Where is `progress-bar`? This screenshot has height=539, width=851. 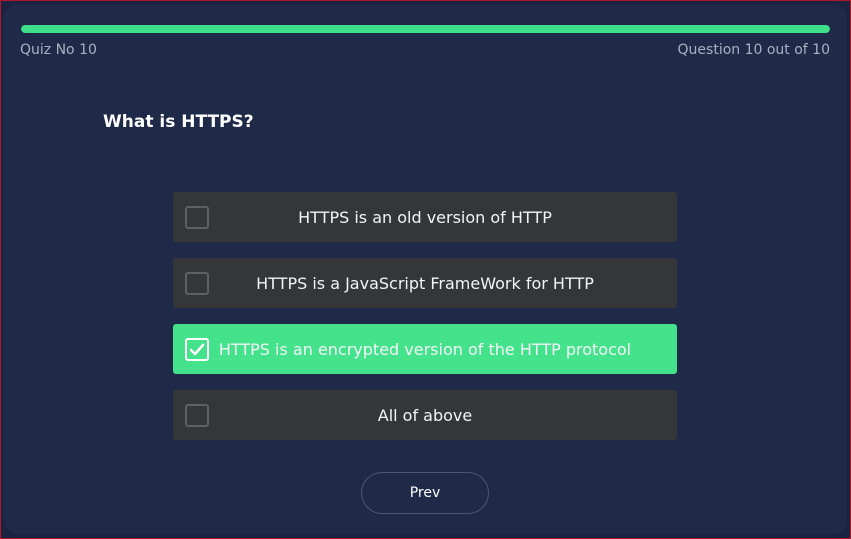 progress-bar is located at coordinates (425, 29).